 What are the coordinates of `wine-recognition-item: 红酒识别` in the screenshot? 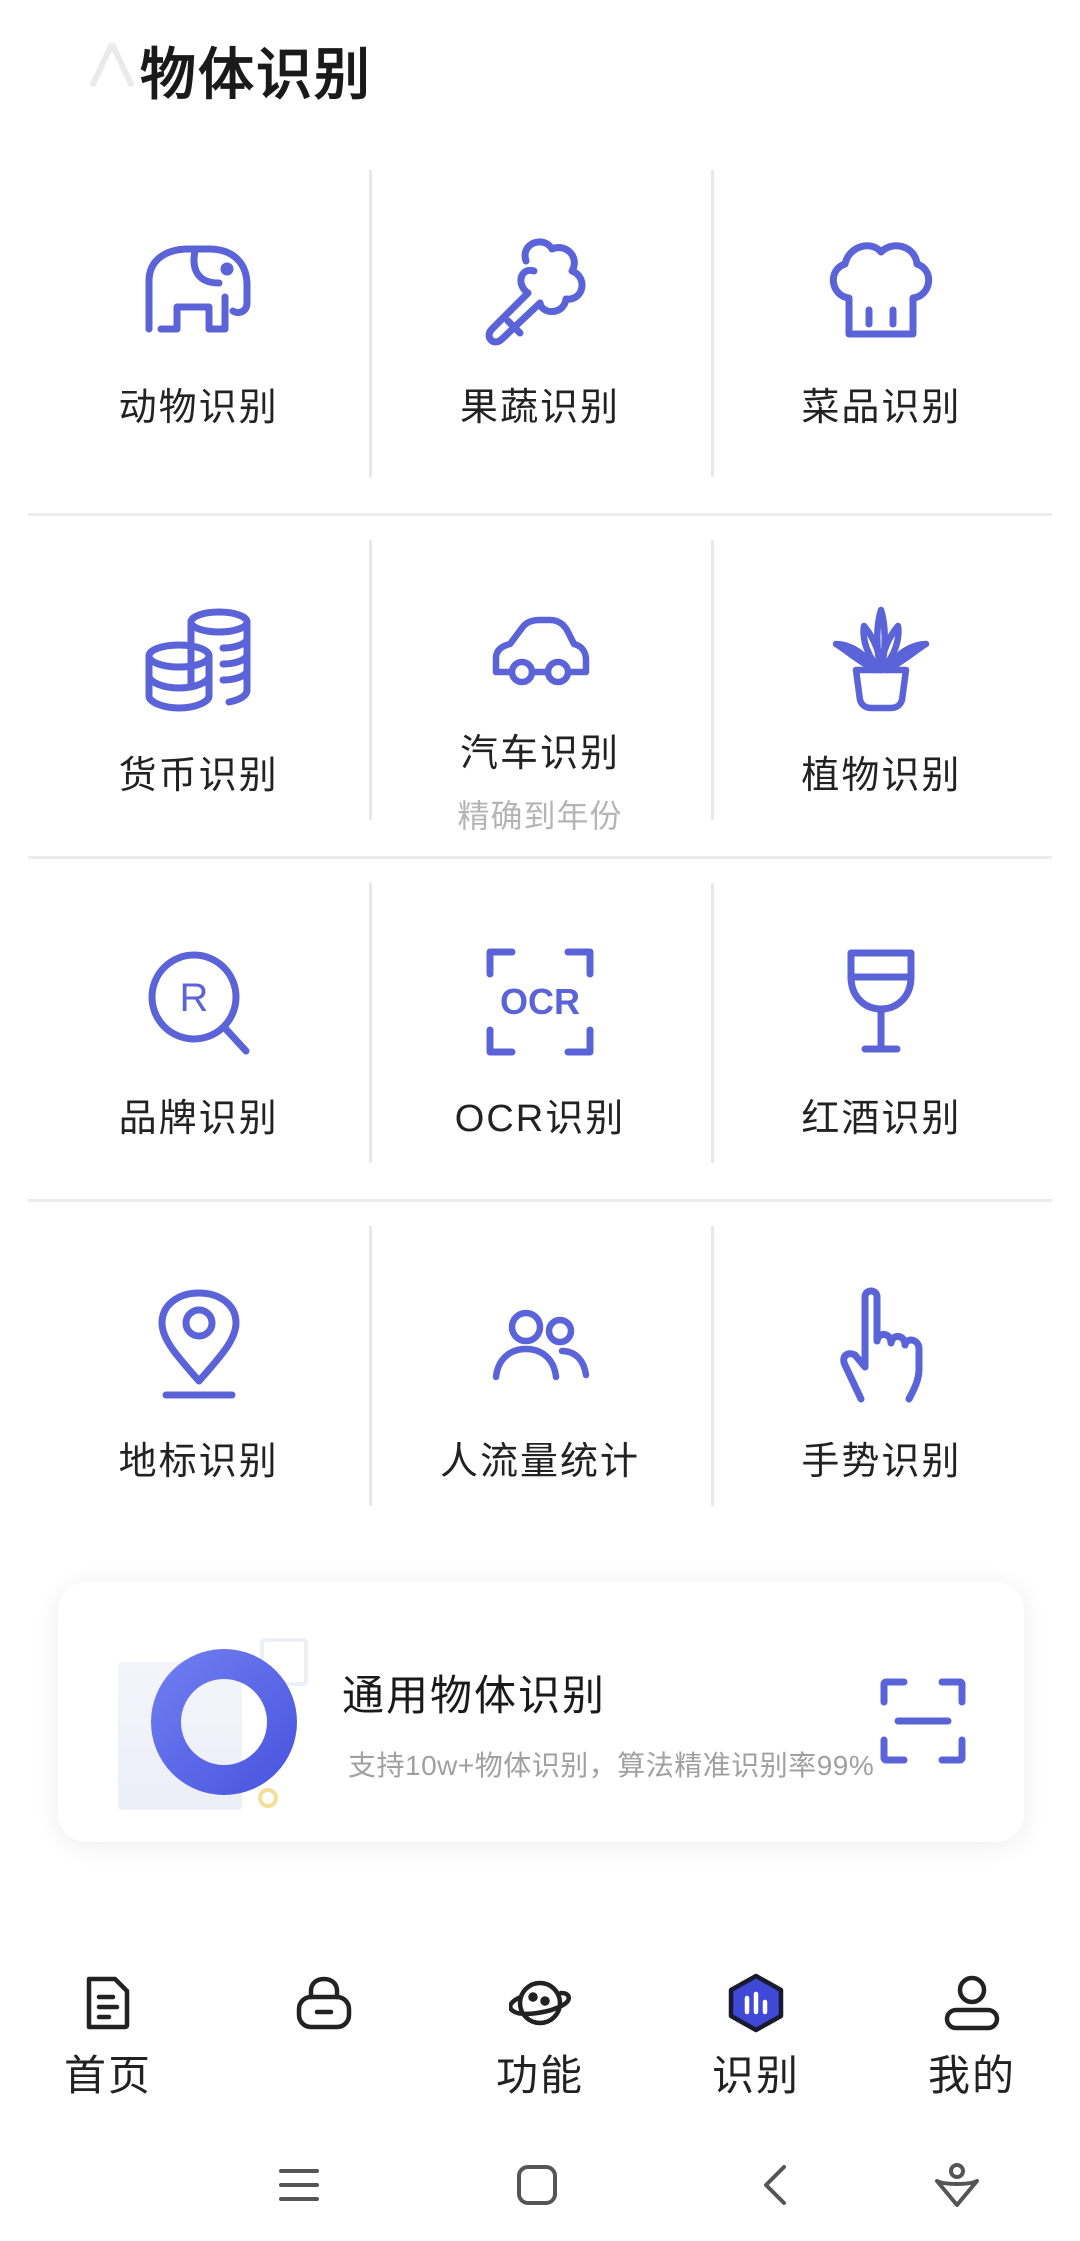 It's located at (881, 1029).